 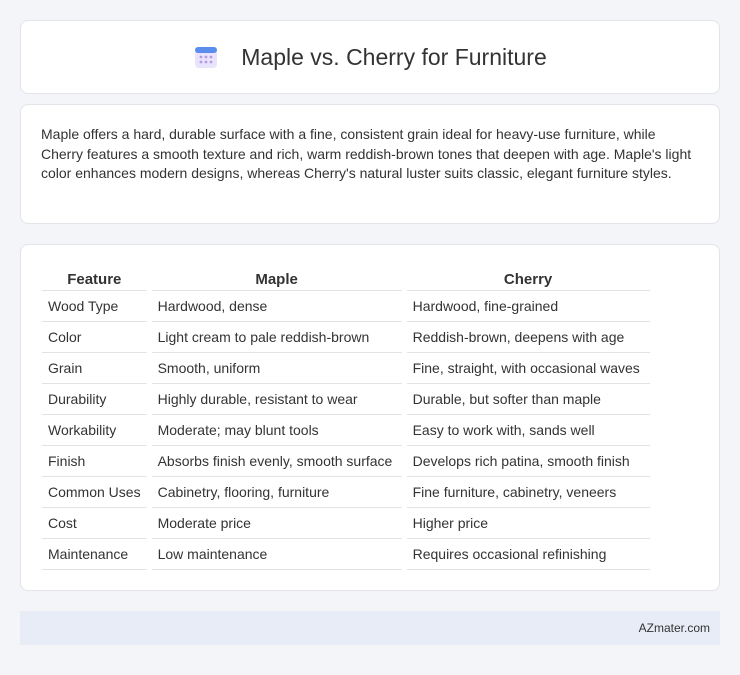 What do you see at coordinates (528, 554) in the screenshot?
I see `cherry-cell: Requires occasional refinishing` at bounding box center [528, 554].